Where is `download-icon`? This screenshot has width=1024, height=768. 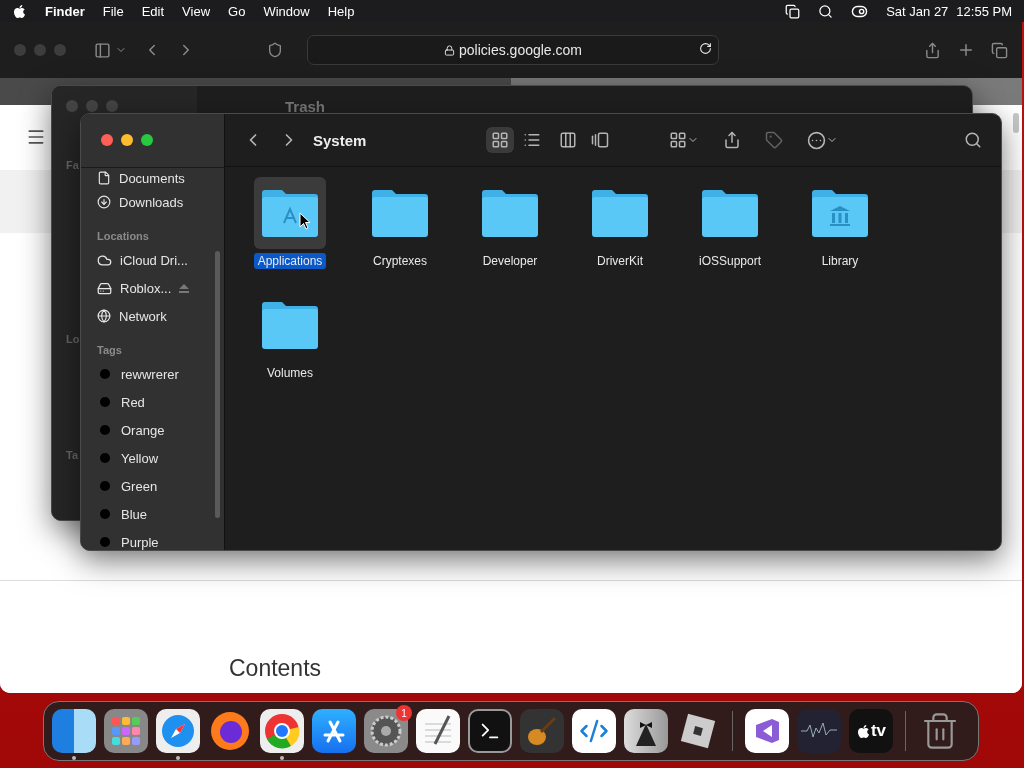 download-icon is located at coordinates (104, 202).